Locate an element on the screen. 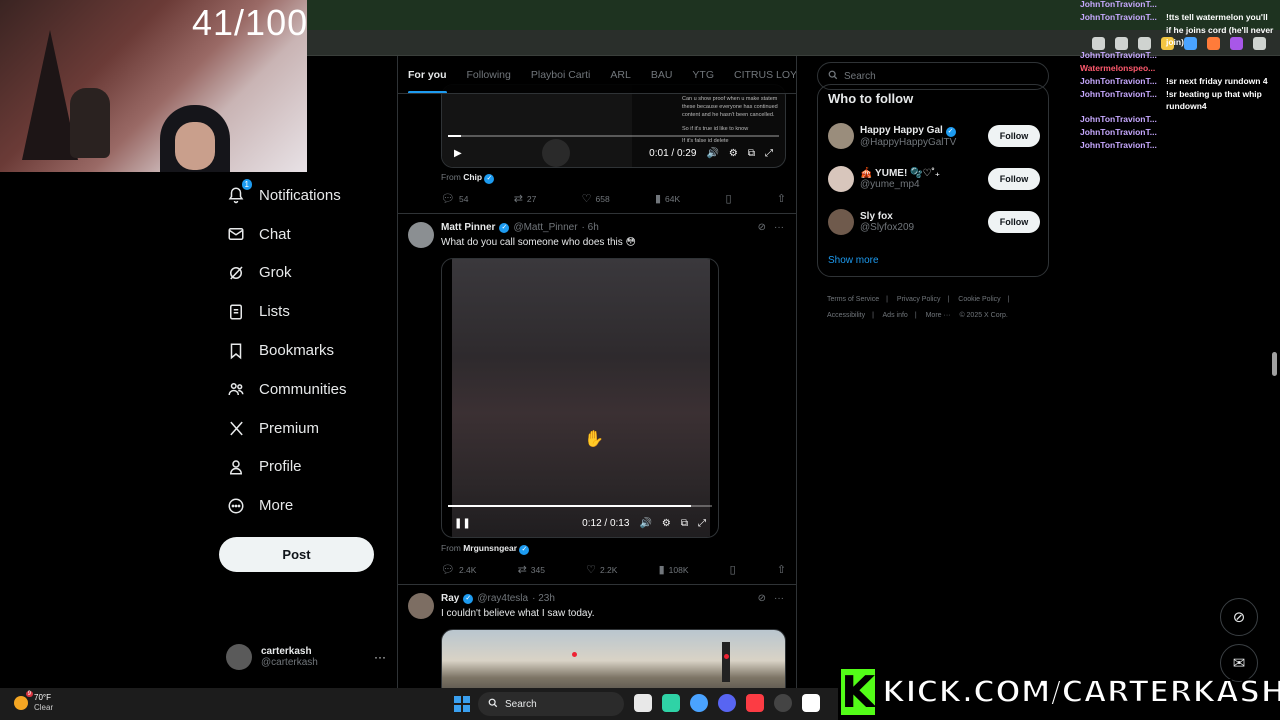 This screenshot has width=1280, height=720. post-button: Post is located at coordinates (296, 554).